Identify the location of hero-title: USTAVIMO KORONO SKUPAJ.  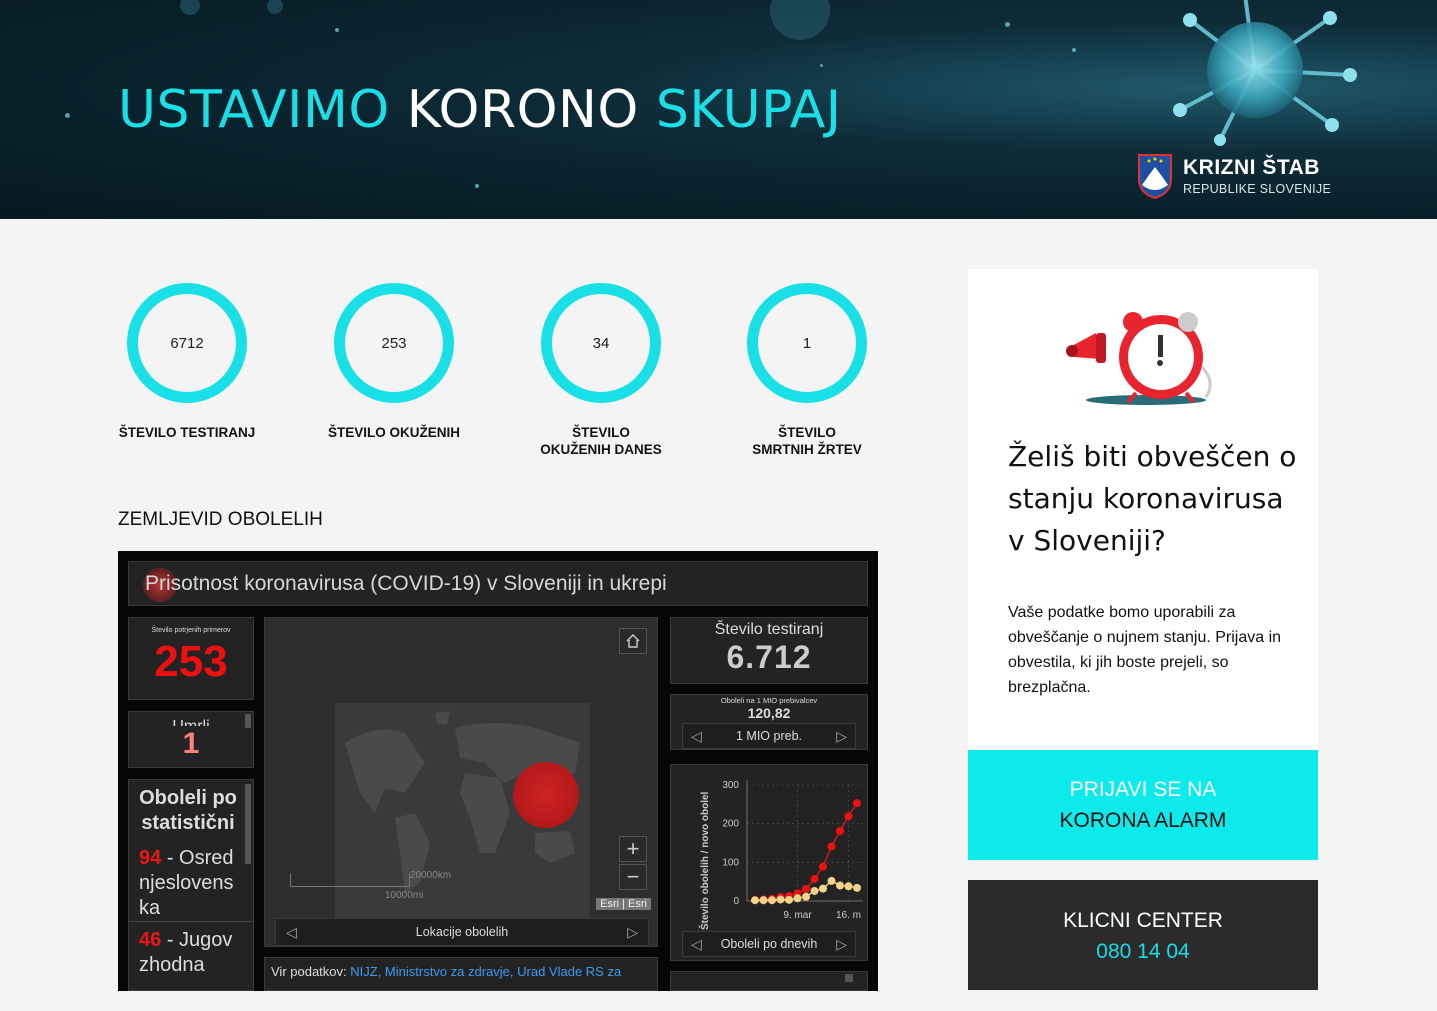
(480, 110).